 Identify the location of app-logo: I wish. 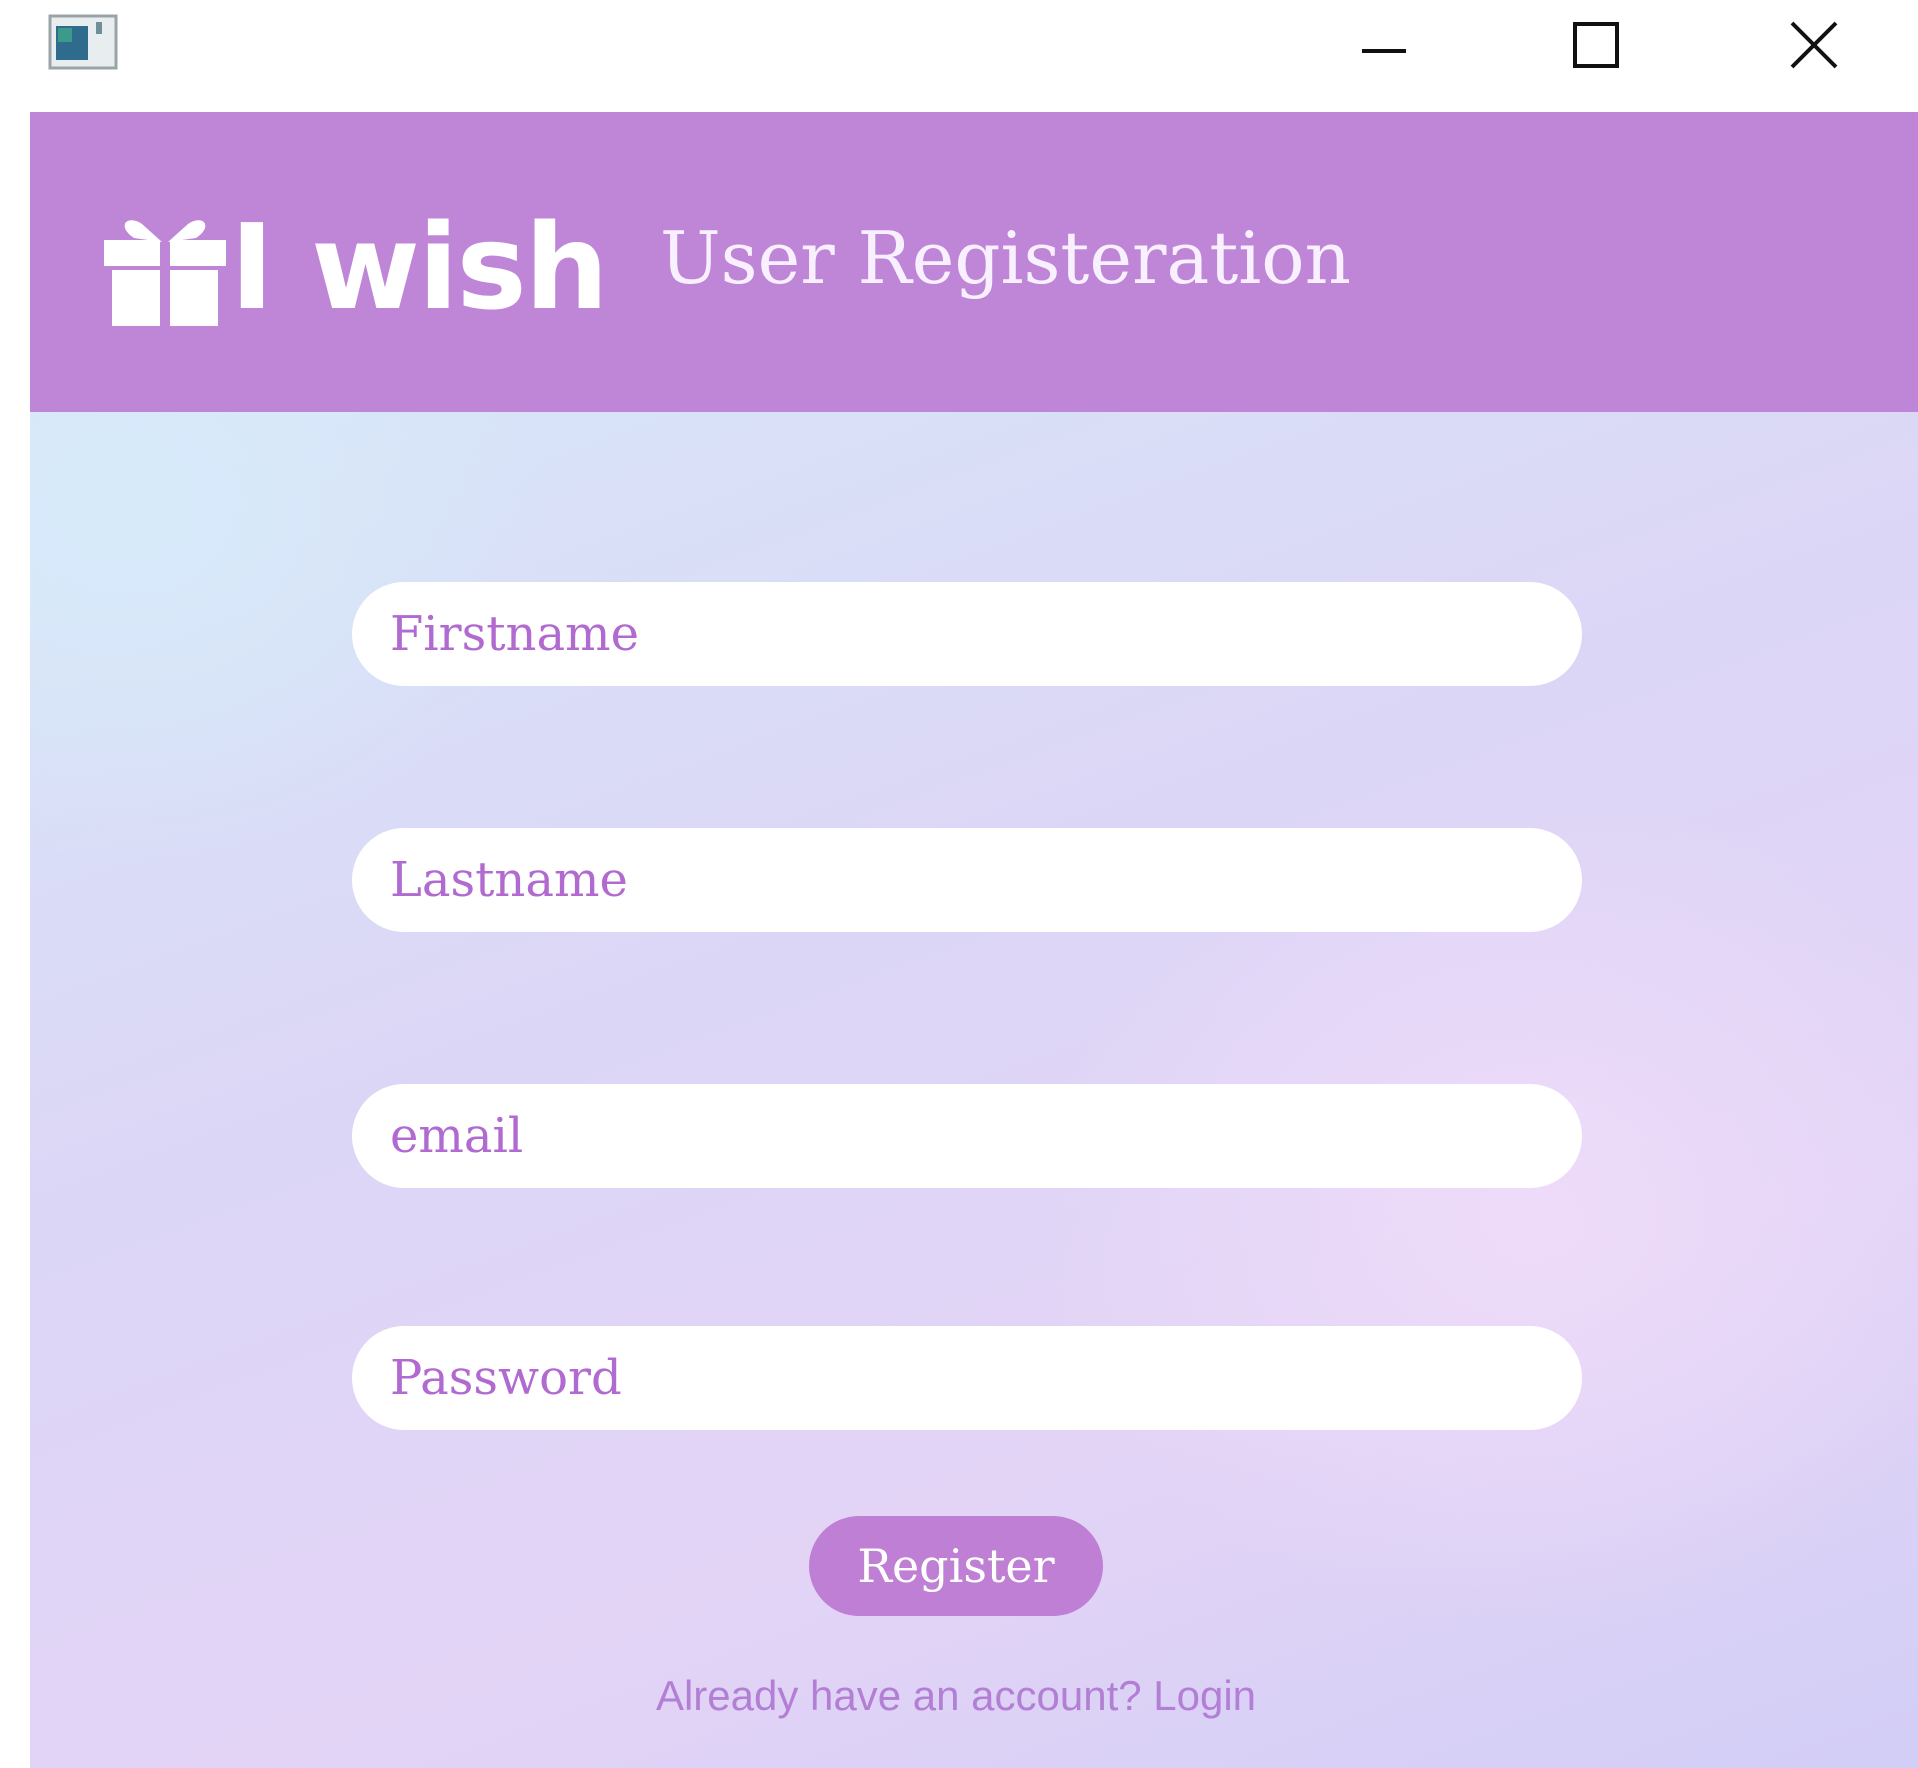
(419, 267).